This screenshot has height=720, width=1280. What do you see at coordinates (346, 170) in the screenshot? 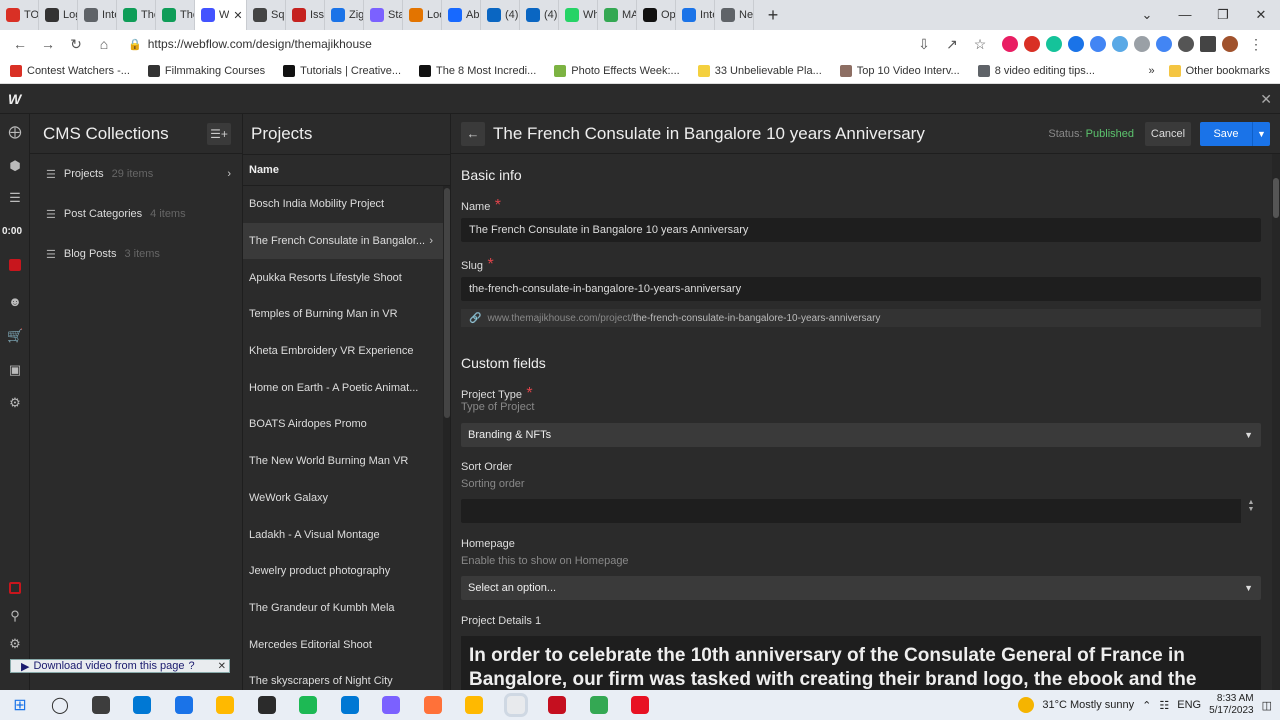
I see `name-column-header: Name` at bounding box center [346, 170].